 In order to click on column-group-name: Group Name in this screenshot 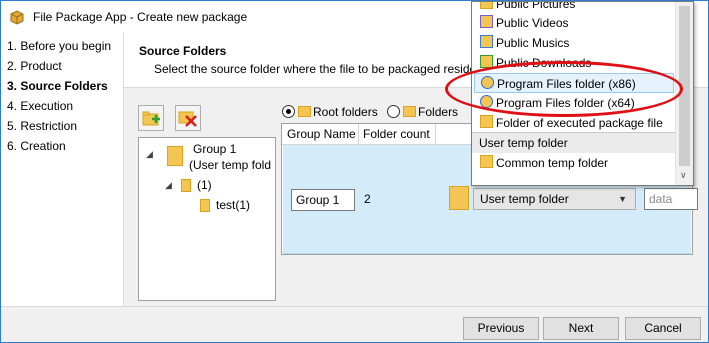, I will do `click(321, 134)`.